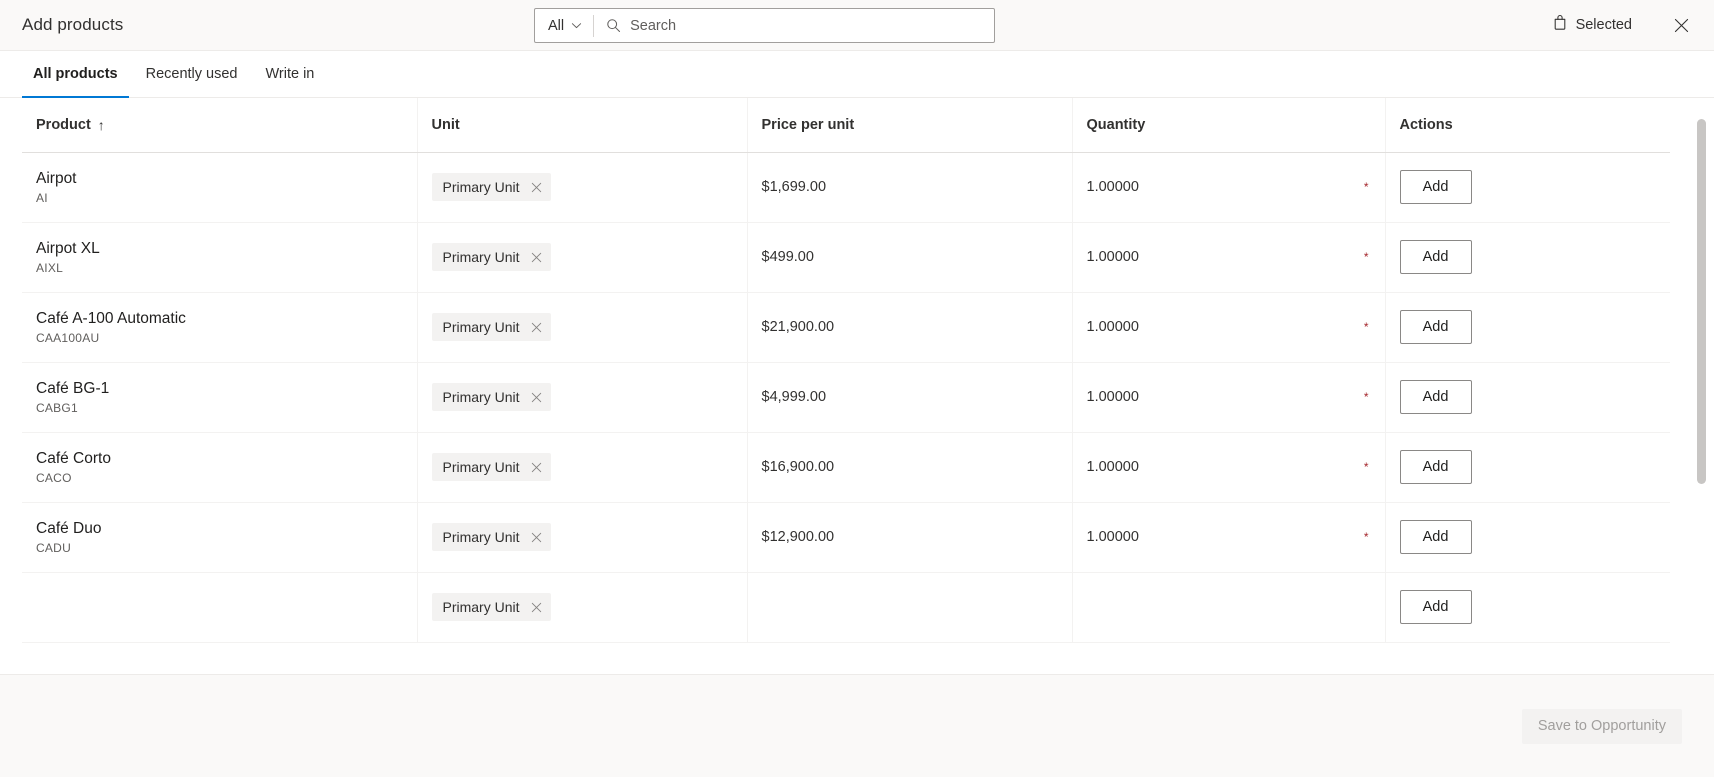 Image resolution: width=1714 pixels, height=777 pixels. What do you see at coordinates (576, 25) in the screenshot?
I see `chevron-down-icon` at bounding box center [576, 25].